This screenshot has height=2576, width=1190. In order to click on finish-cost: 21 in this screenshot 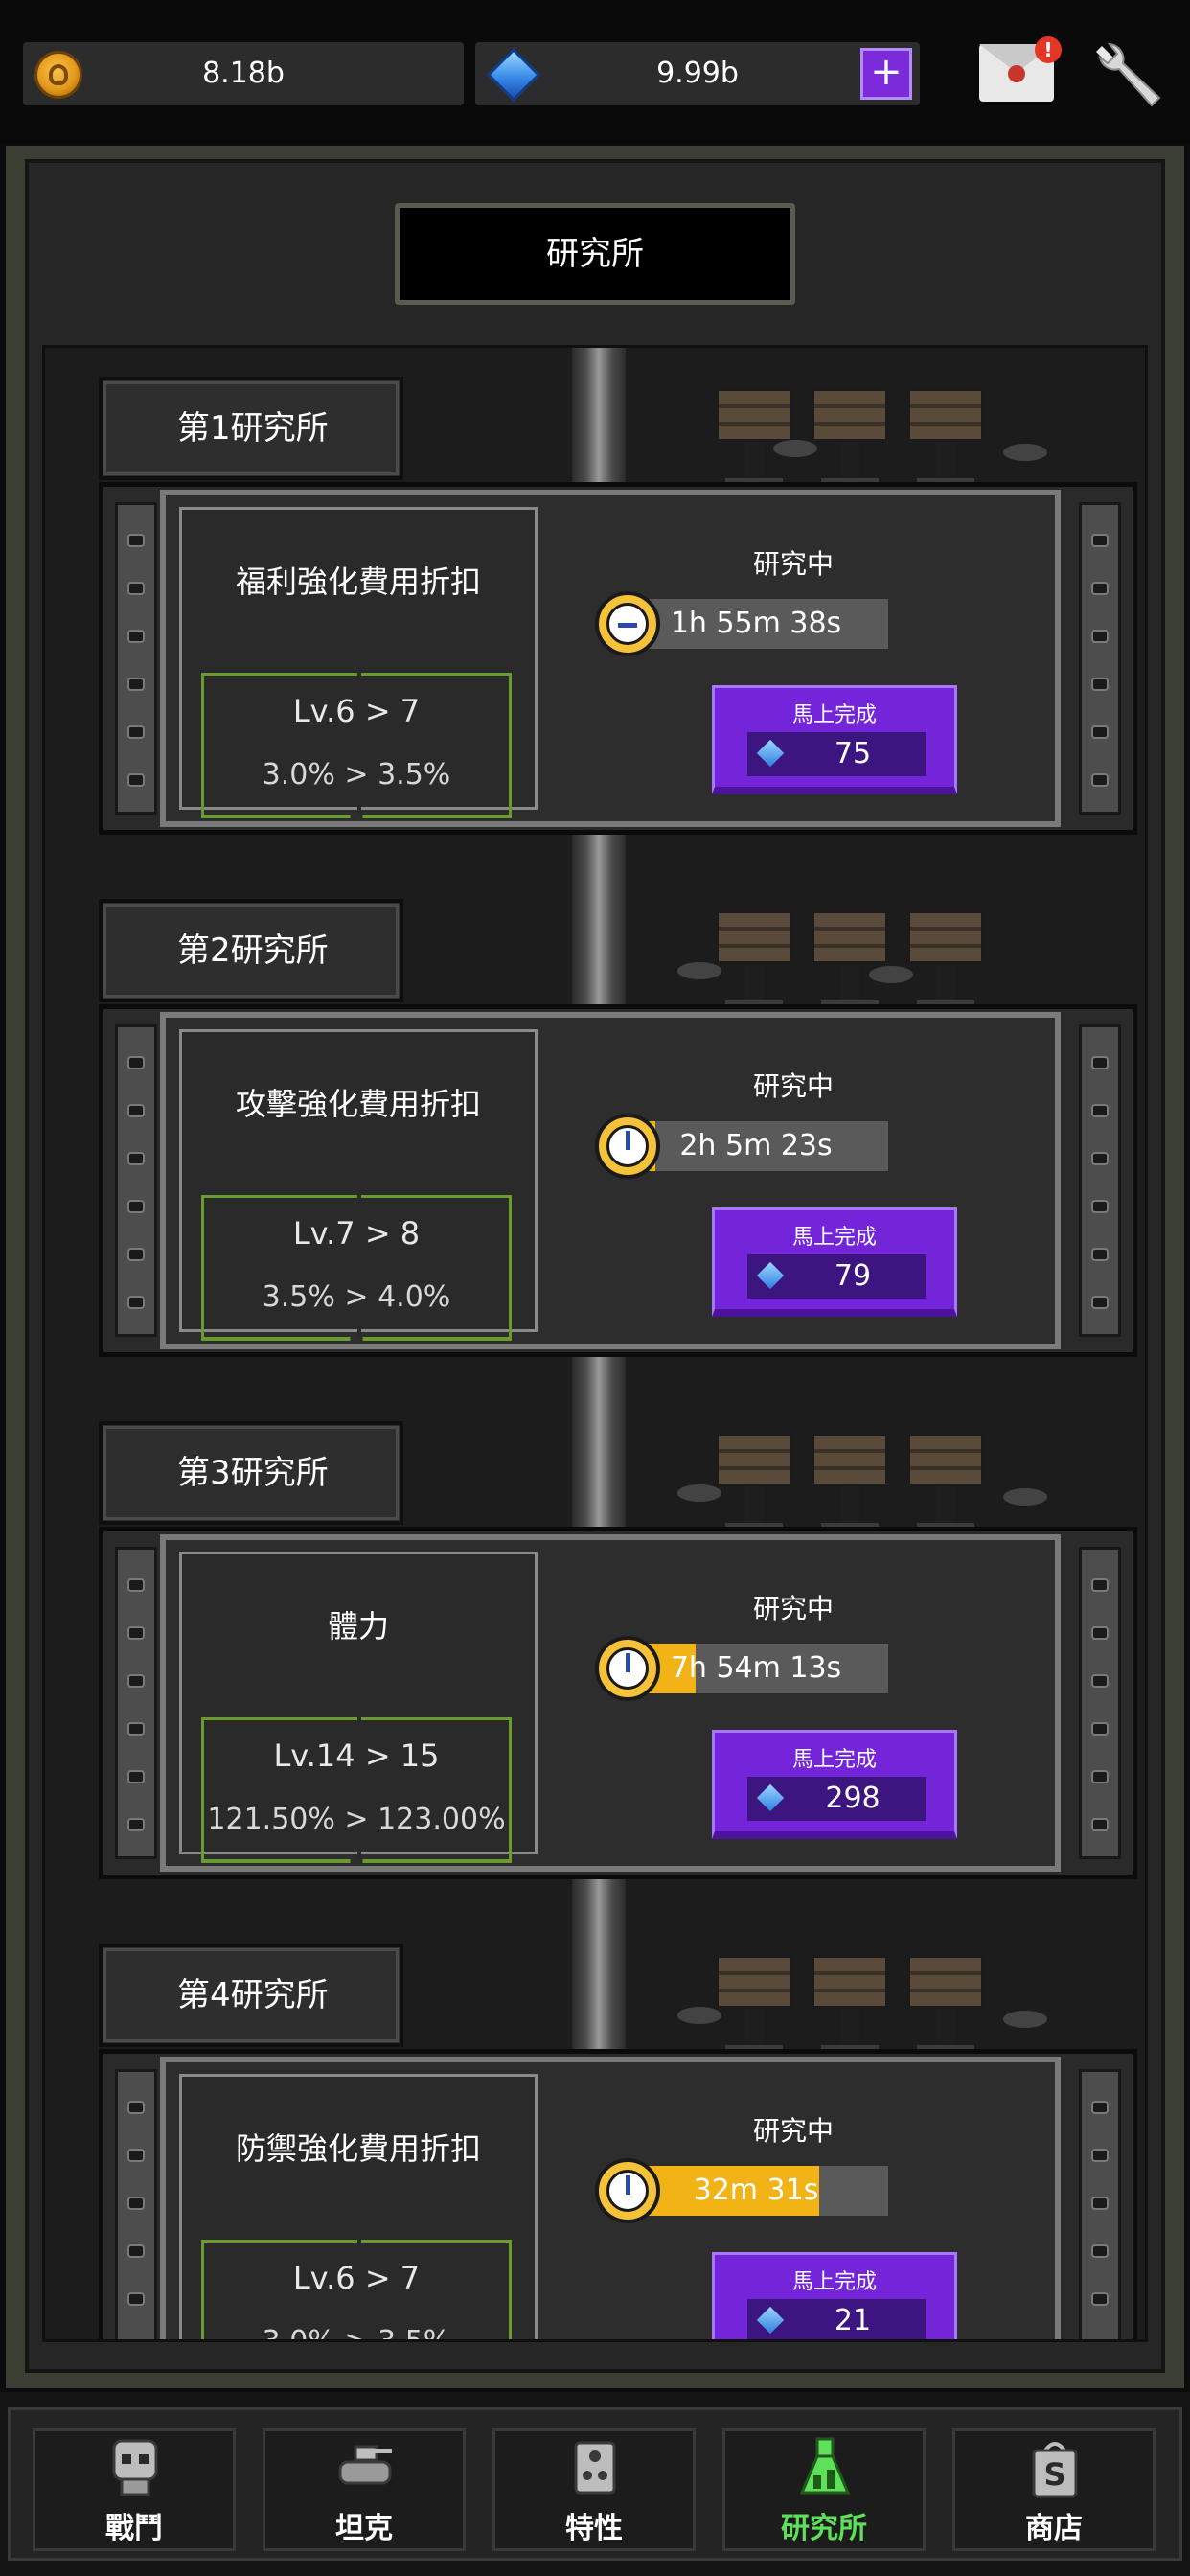, I will do `click(837, 2319)`.